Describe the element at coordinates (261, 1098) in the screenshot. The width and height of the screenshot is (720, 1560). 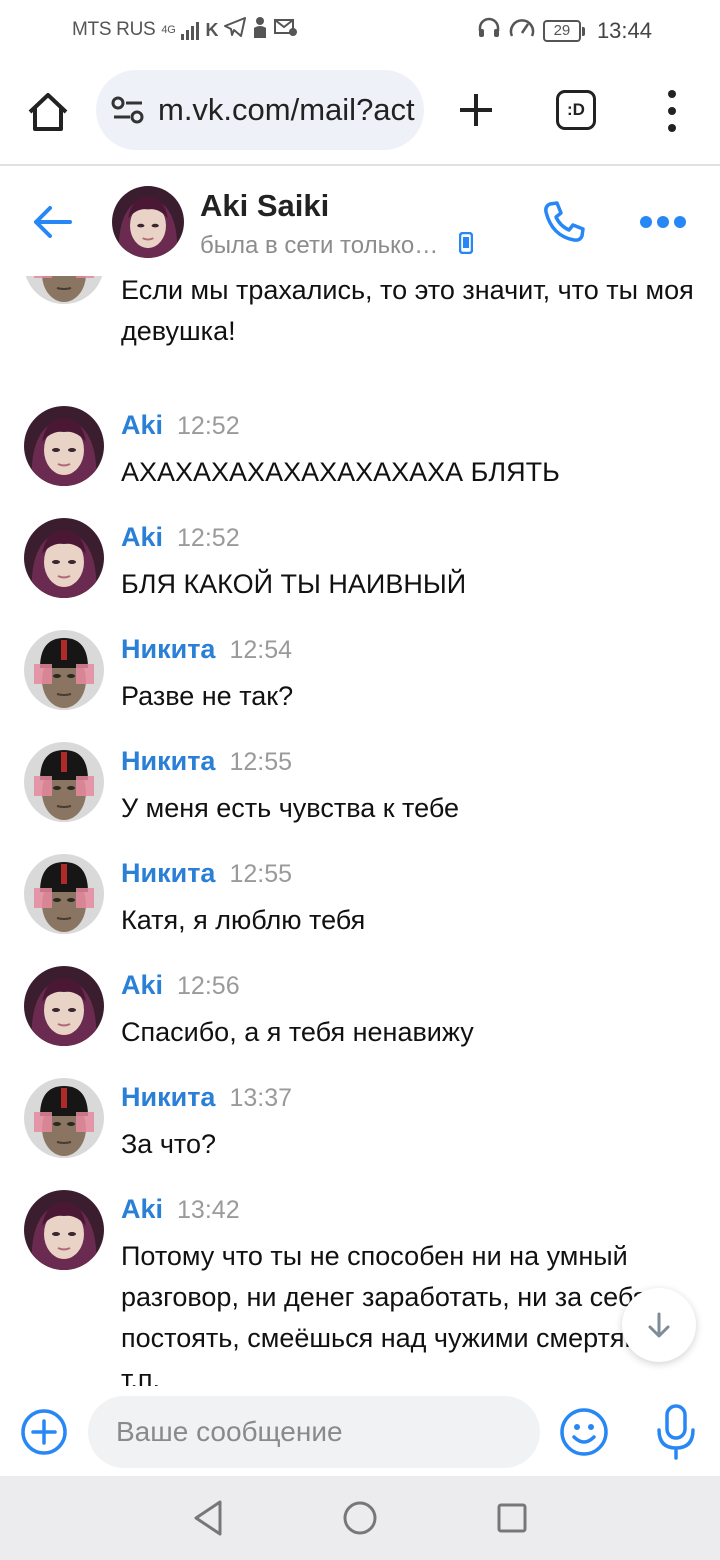
I see `message-time: 13:37` at that location.